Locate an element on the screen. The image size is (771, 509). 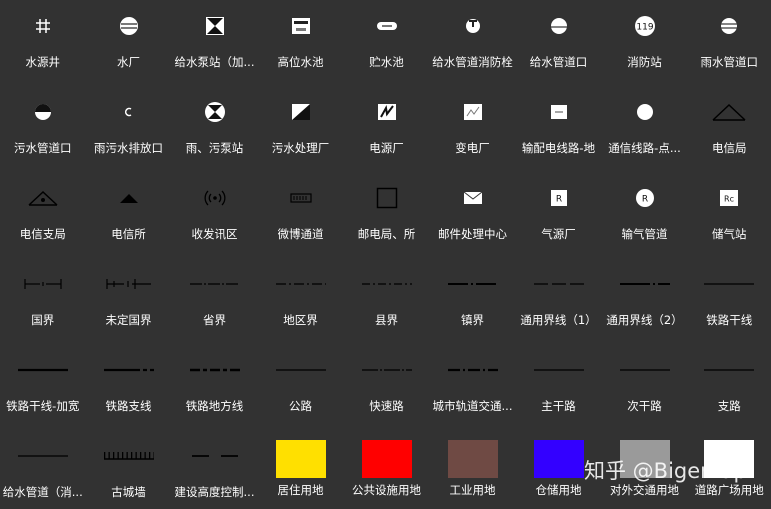
public-swatch is located at coordinates (386, 459).